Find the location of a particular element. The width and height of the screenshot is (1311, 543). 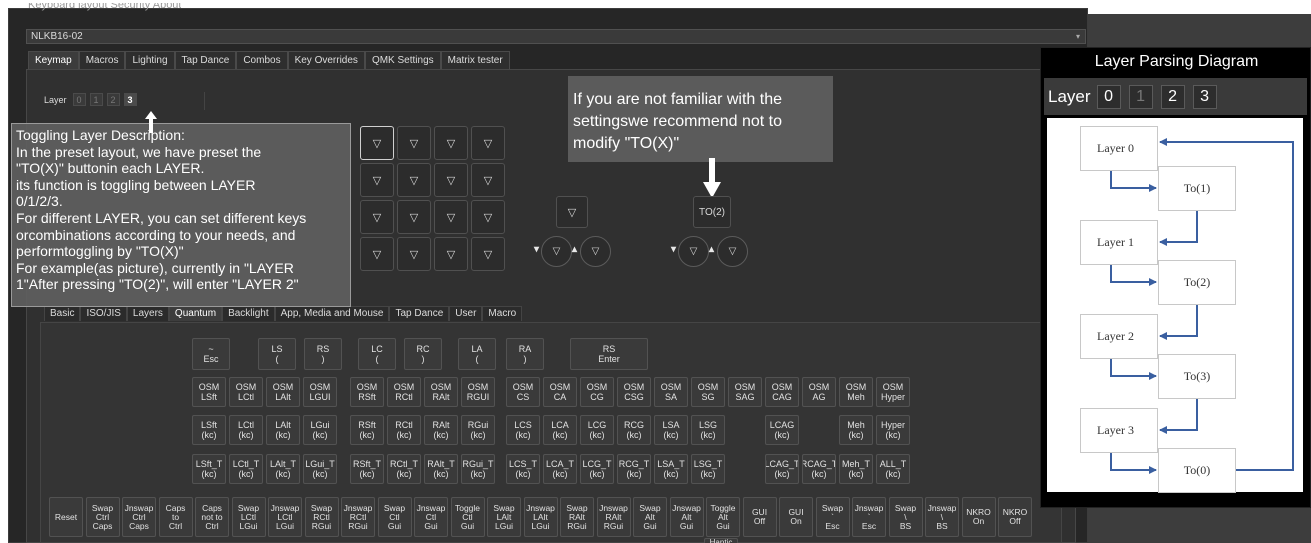

key-r1-c2: ▽ is located at coordinates (451, 180).